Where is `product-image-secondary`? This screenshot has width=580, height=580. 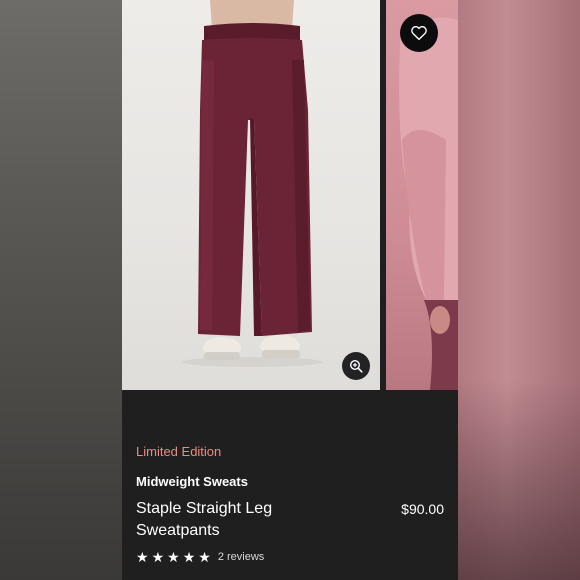
product-image-secondary is located at coordinates (422, 195).